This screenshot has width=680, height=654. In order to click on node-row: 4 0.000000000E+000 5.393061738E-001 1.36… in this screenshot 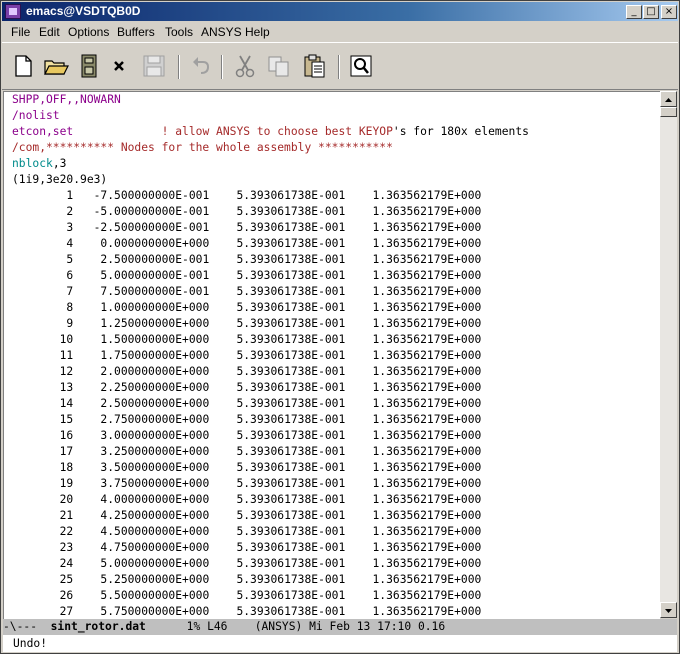, I will do `click(336, 244)`.